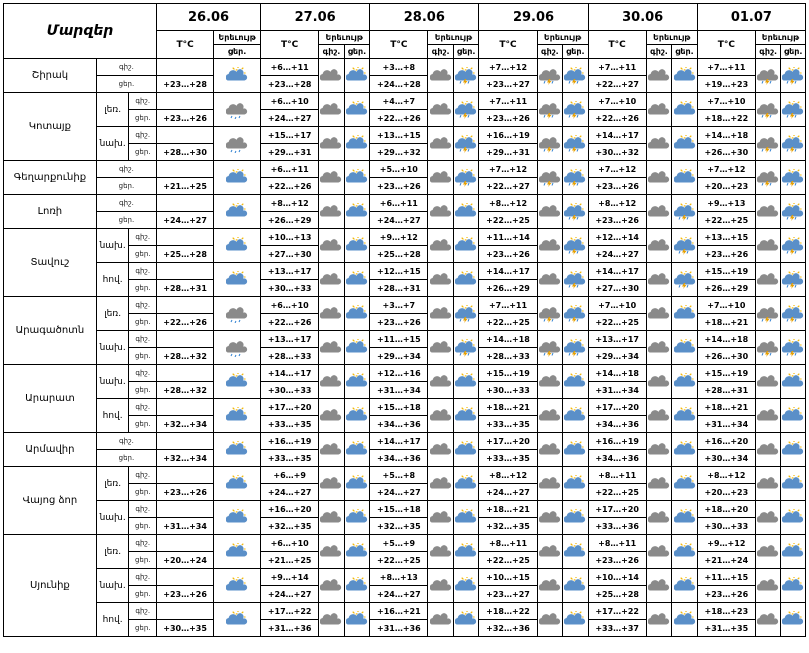 Image resolution: width=809 pixels, height=653 pixels. What do you see at coordinates (143, 271) in the screenshot?
I see `time-of-day: գիշ.` at bounding box center [143, 271].